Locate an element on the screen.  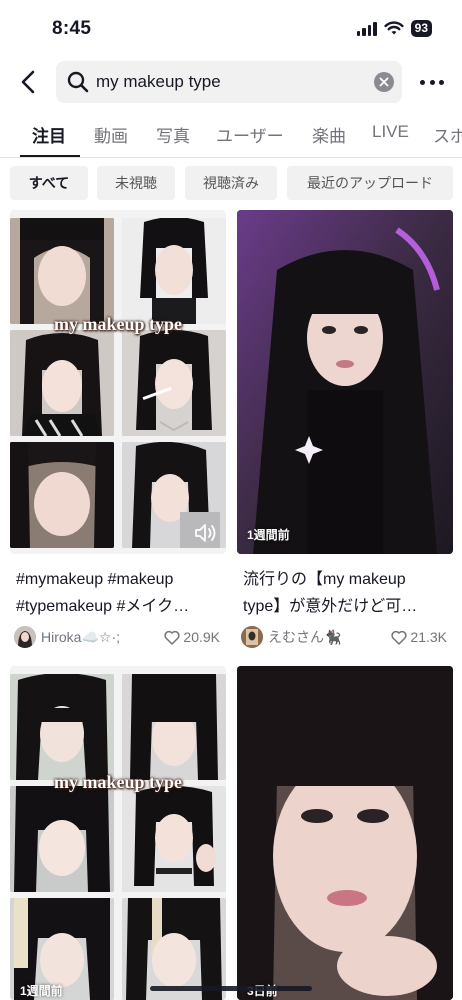
video-meta: Hiroka☁️☆·; 20.9K is located at coordinates (120, 637).